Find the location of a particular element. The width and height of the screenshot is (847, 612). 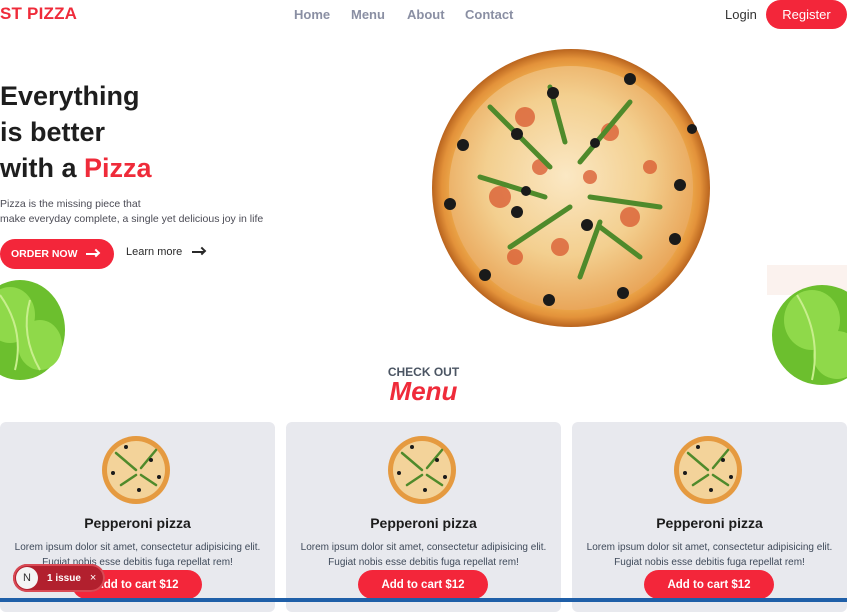

nav-about: About is located at coordinates (426, 14).